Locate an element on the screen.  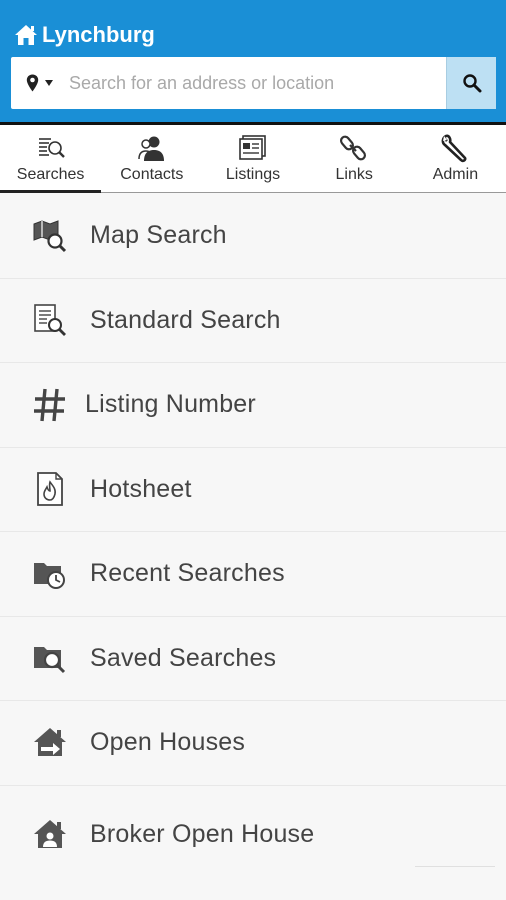
tab-bar: Searches Contacts Listings Links Admin is located at coordinates (253, 159).